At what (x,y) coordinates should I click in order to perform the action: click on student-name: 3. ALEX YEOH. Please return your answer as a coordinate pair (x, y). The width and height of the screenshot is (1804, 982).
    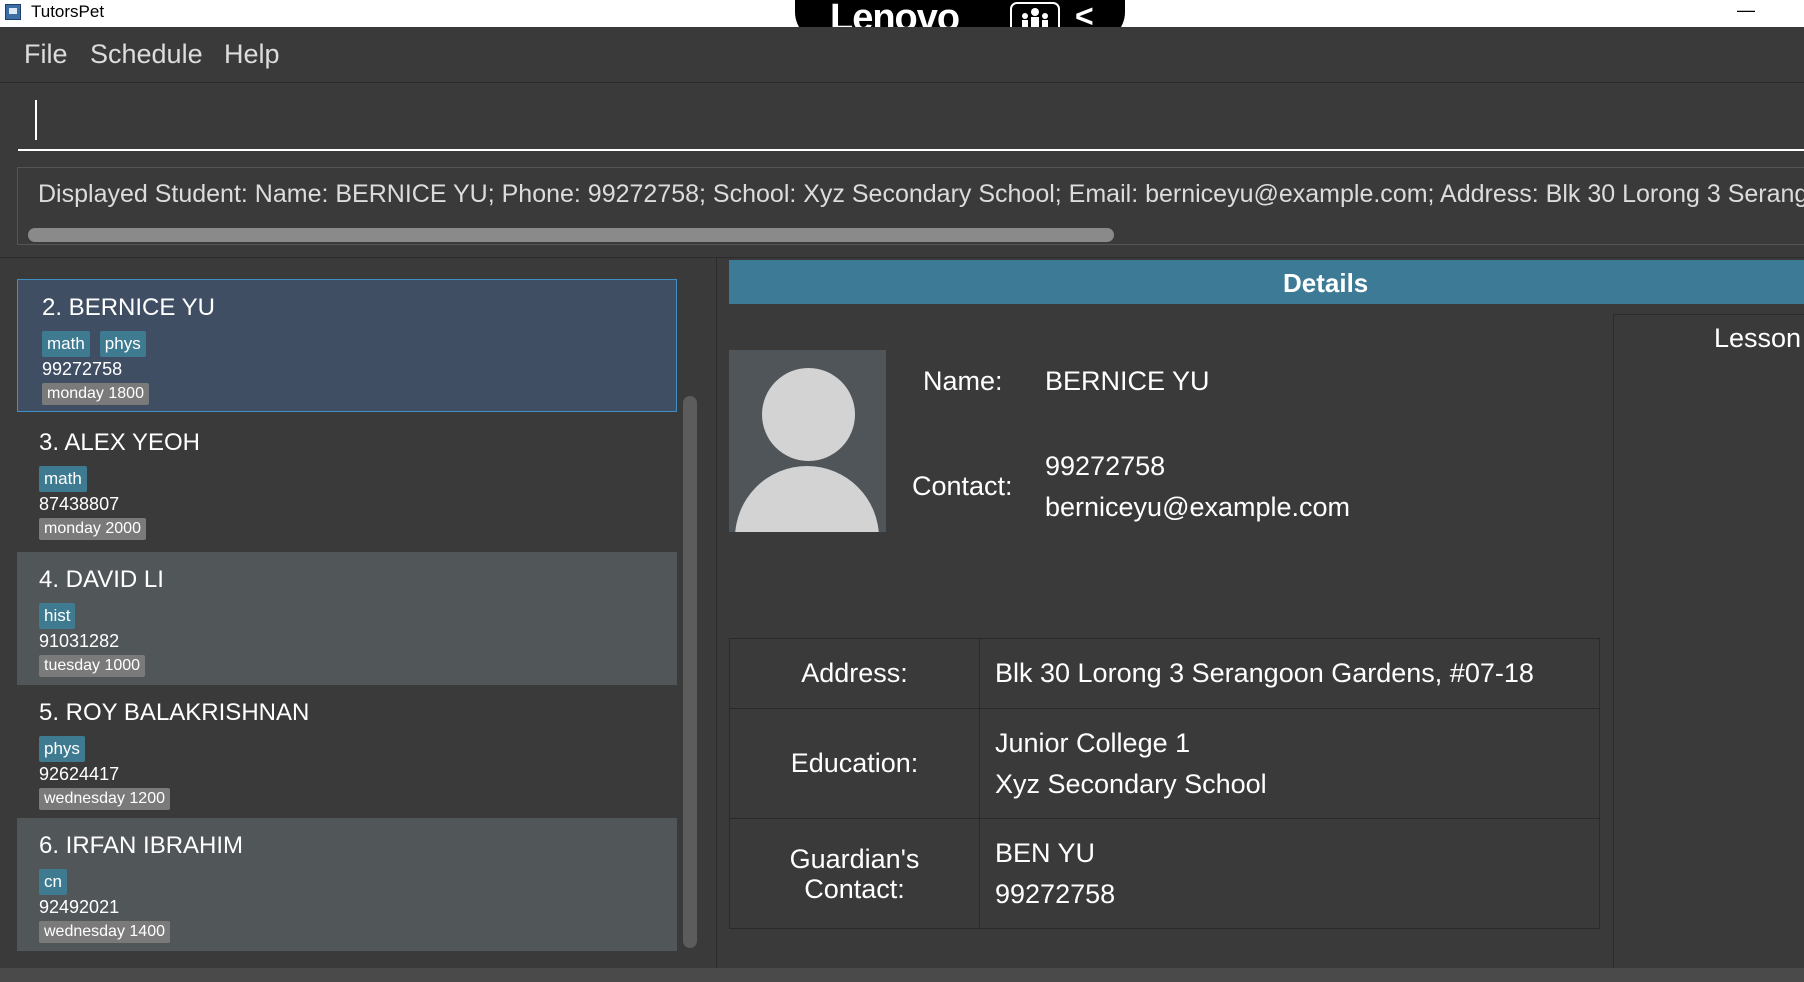
    Looking at the image, I should click on (119, 442).